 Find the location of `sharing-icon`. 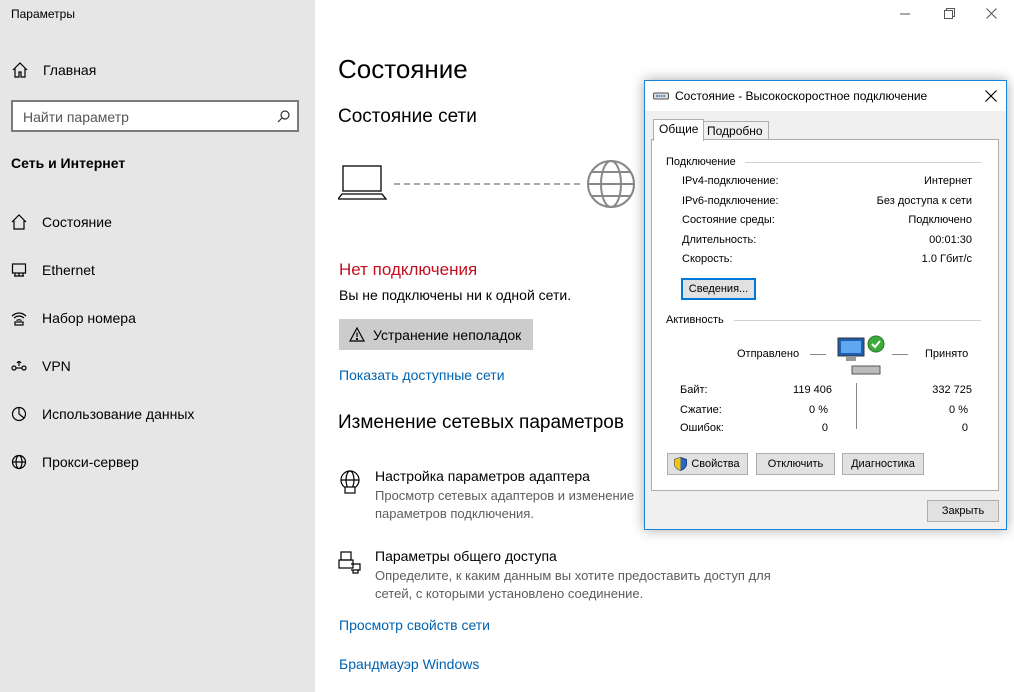

sharing-icon is located at coordinates (349, 562).